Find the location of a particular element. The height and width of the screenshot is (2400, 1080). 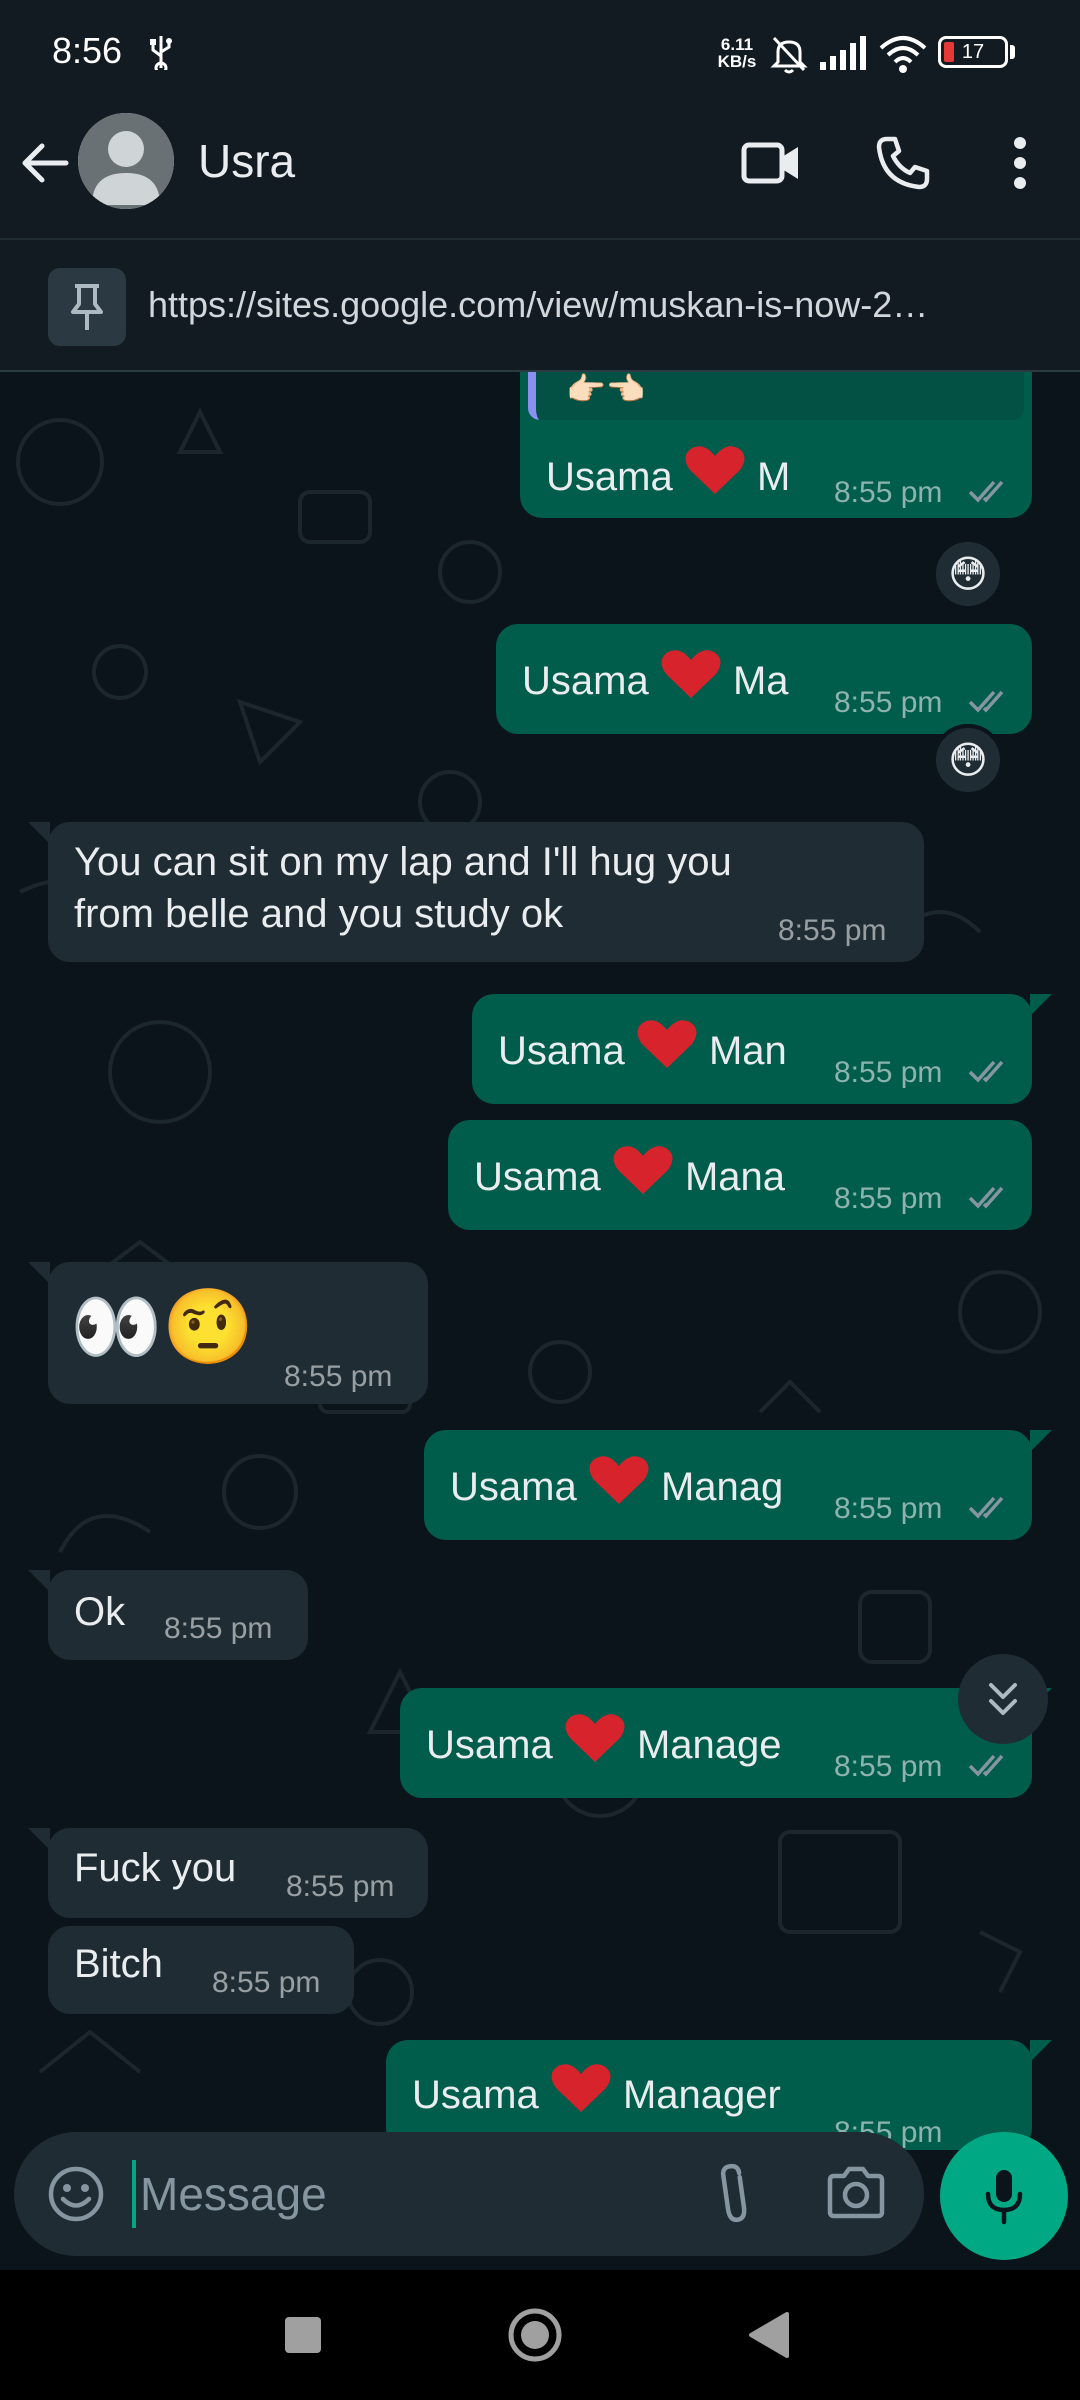

message-in-10: Bitch 8:55 pm is located at coordinates (201, 1970).